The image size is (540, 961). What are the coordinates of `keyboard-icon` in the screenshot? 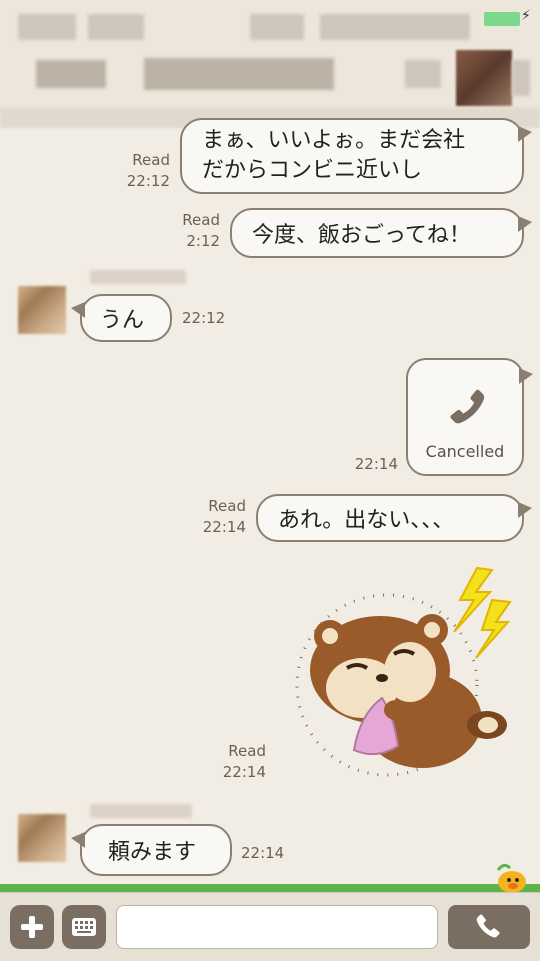 It's located at (84, 927).